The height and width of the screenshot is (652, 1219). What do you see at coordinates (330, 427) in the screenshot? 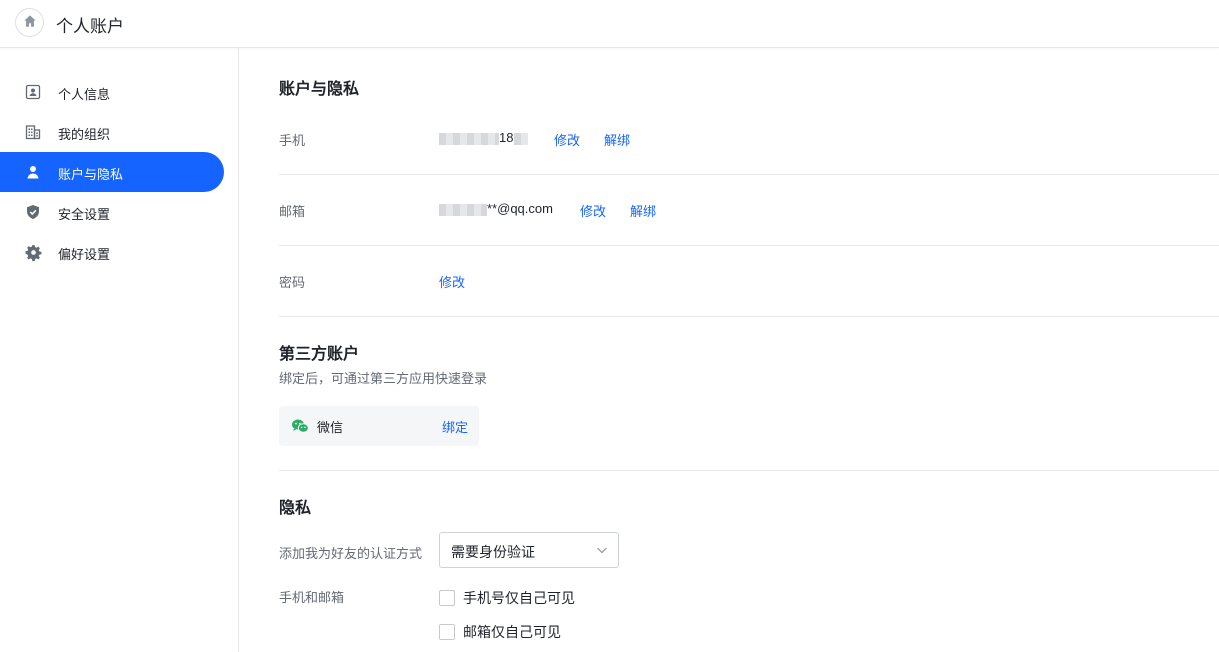
I see `wechat-label: 微信` at bounding box center [330, 427].